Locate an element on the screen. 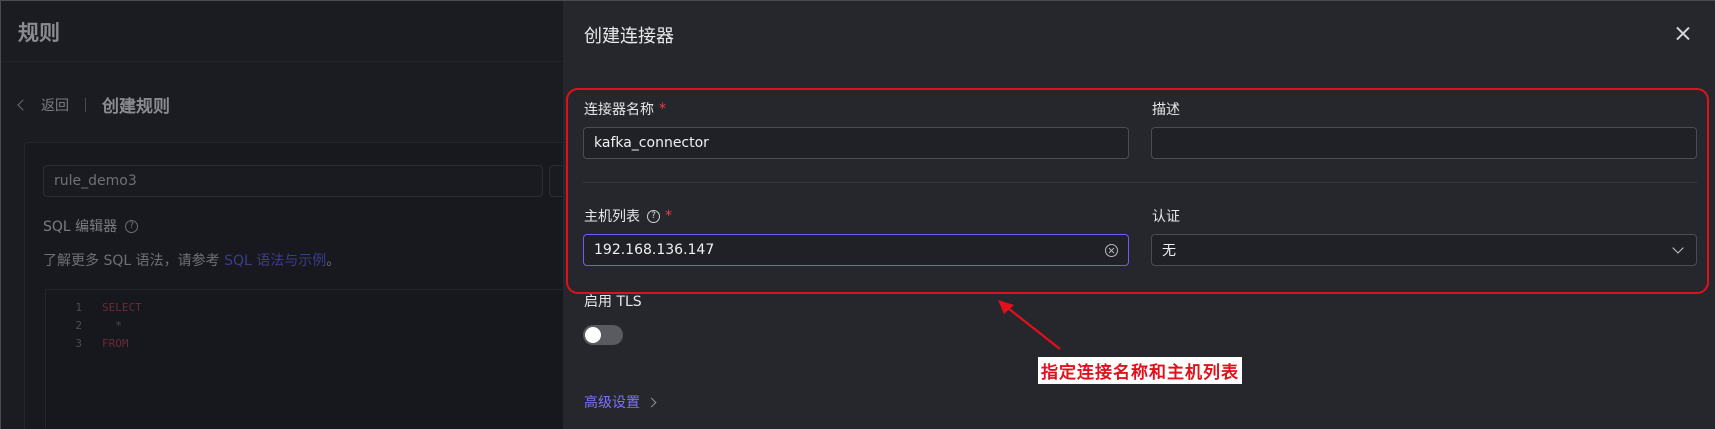  breadcrumb-separator is located at coordinates (85, 104).